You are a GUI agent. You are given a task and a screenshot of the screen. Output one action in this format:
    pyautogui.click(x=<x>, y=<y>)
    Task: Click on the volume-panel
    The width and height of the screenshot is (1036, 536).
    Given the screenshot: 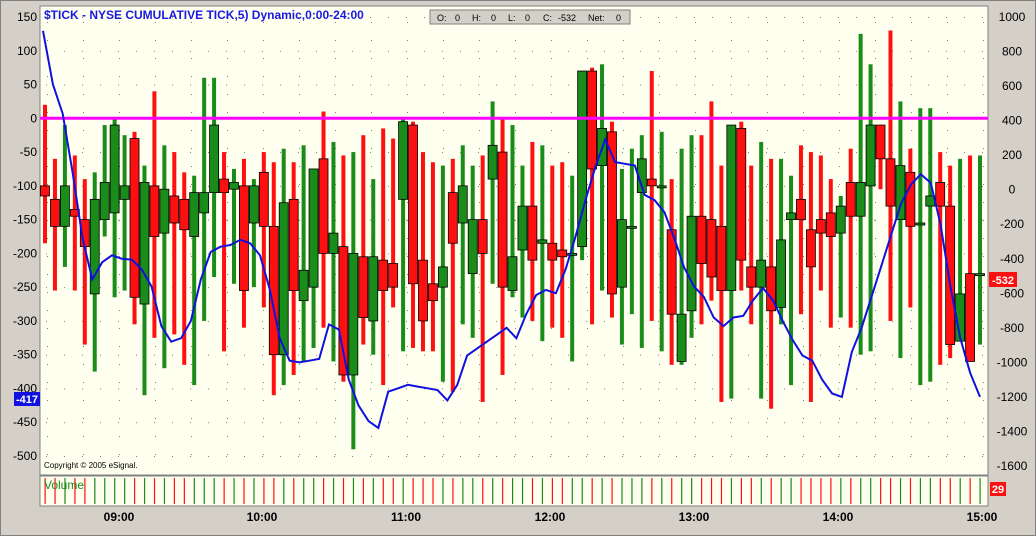 What is the action you would take?
    pyautogui.click(x=514, y=491)
    